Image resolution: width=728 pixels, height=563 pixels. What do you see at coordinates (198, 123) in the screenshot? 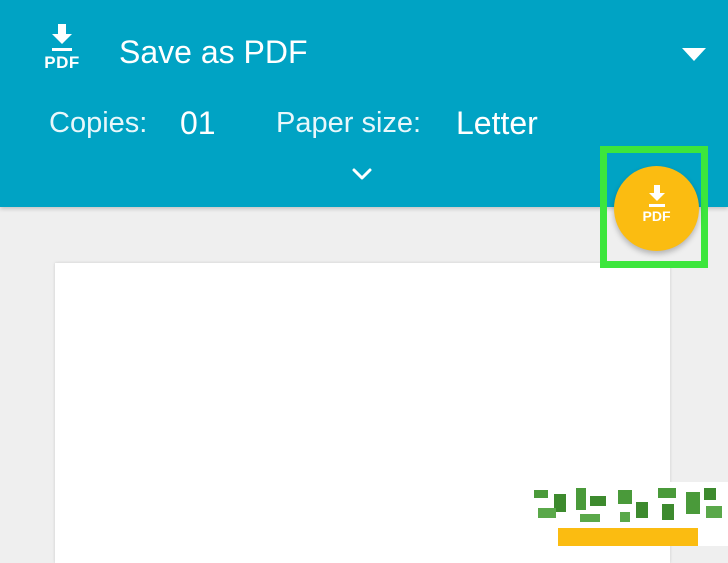
I see `copies-value: 01` at bounding box center [198, 123].